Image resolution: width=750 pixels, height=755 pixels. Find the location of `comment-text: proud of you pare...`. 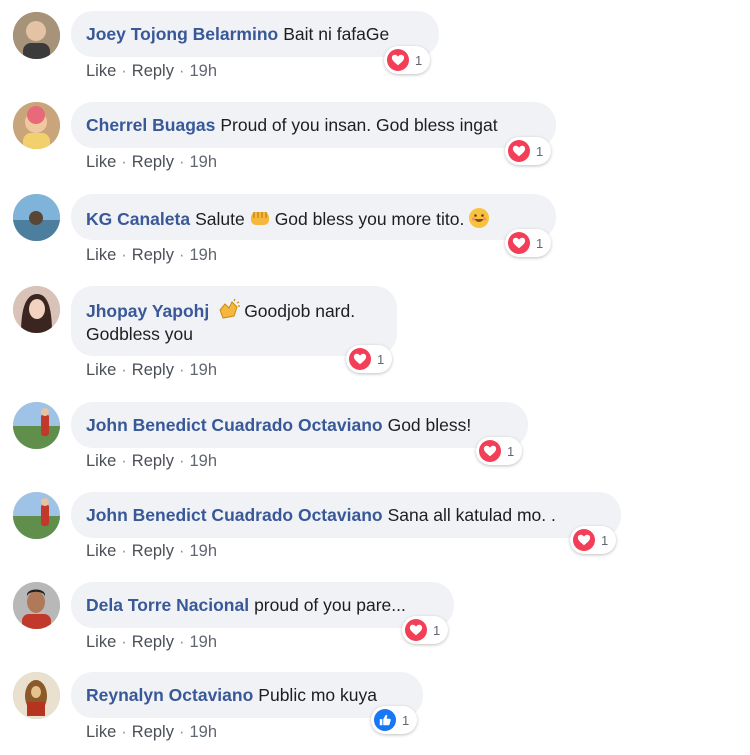

comment-text: proud of you pare... is located at coordinates (330, 605).